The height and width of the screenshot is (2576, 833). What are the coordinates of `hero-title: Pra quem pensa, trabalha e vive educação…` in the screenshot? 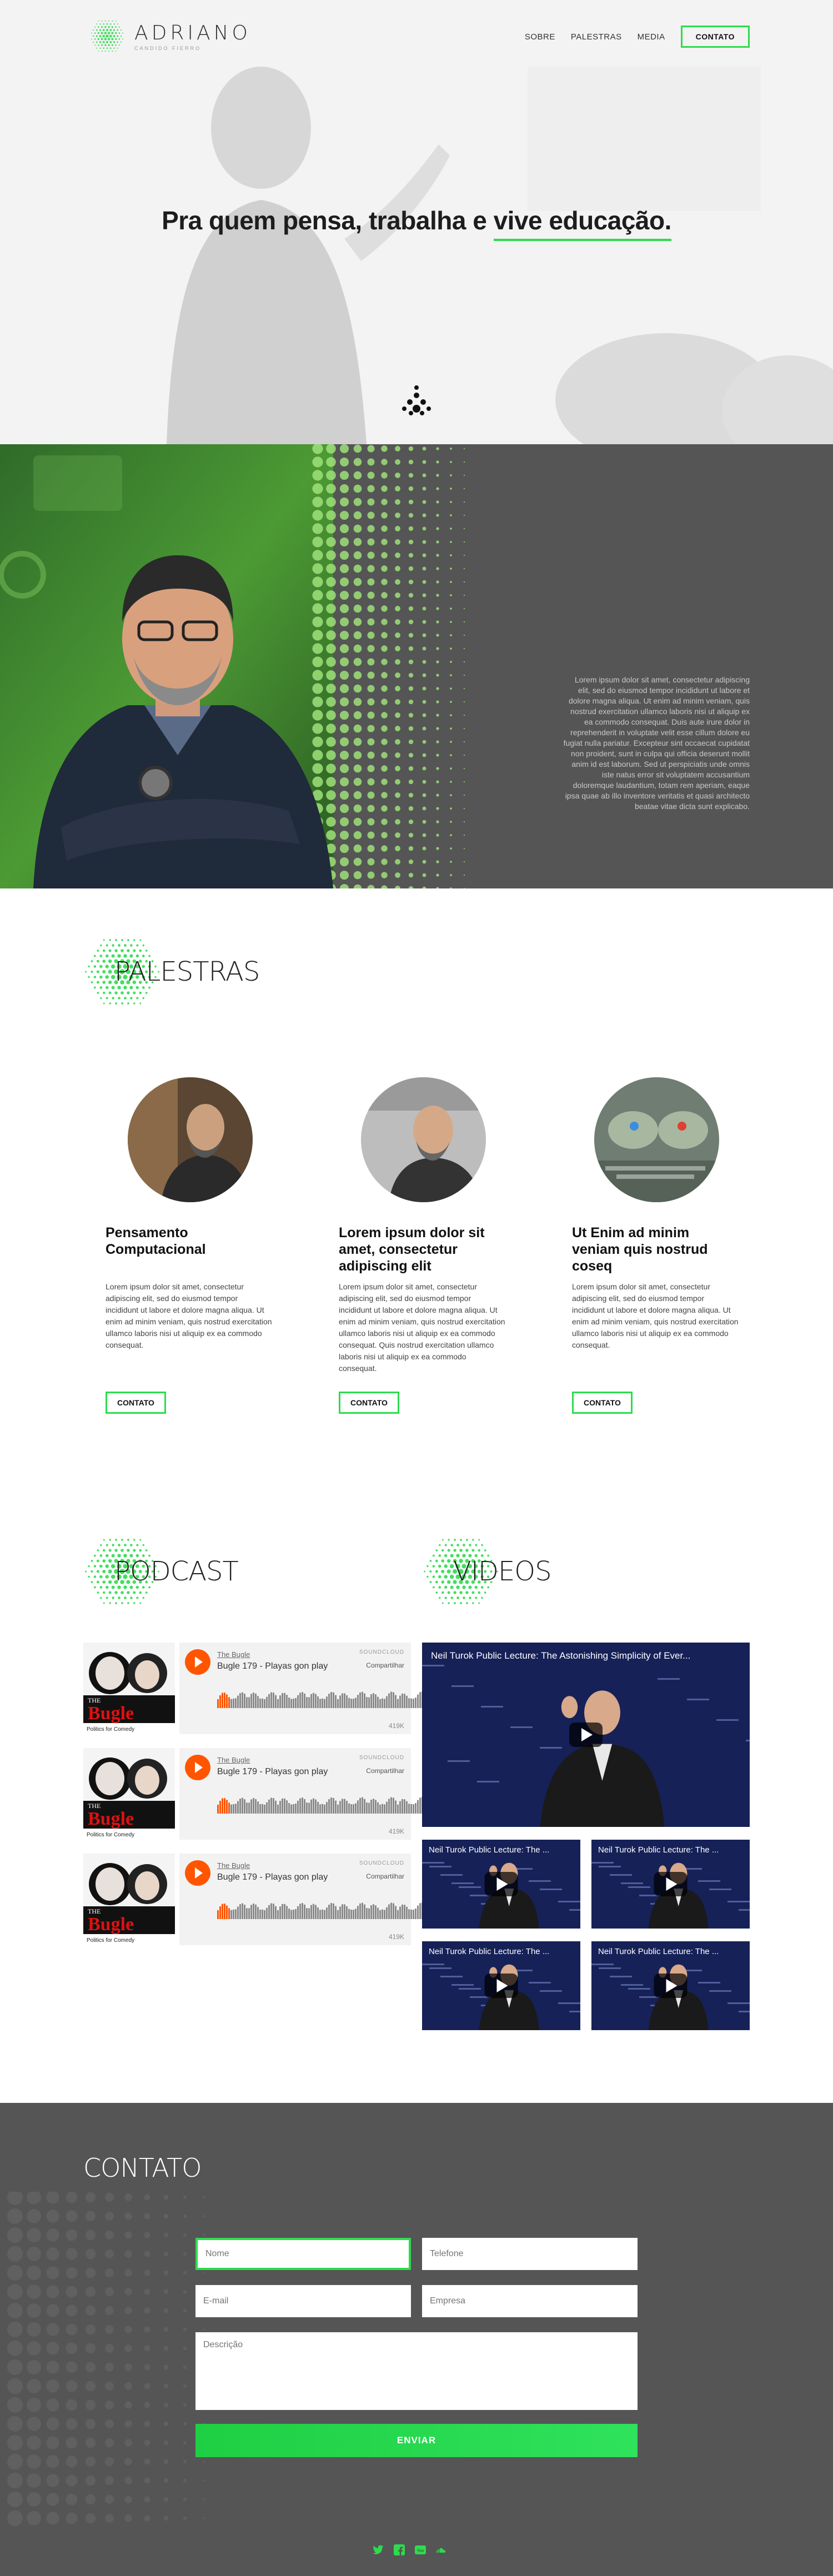 It's located at (416, 223).